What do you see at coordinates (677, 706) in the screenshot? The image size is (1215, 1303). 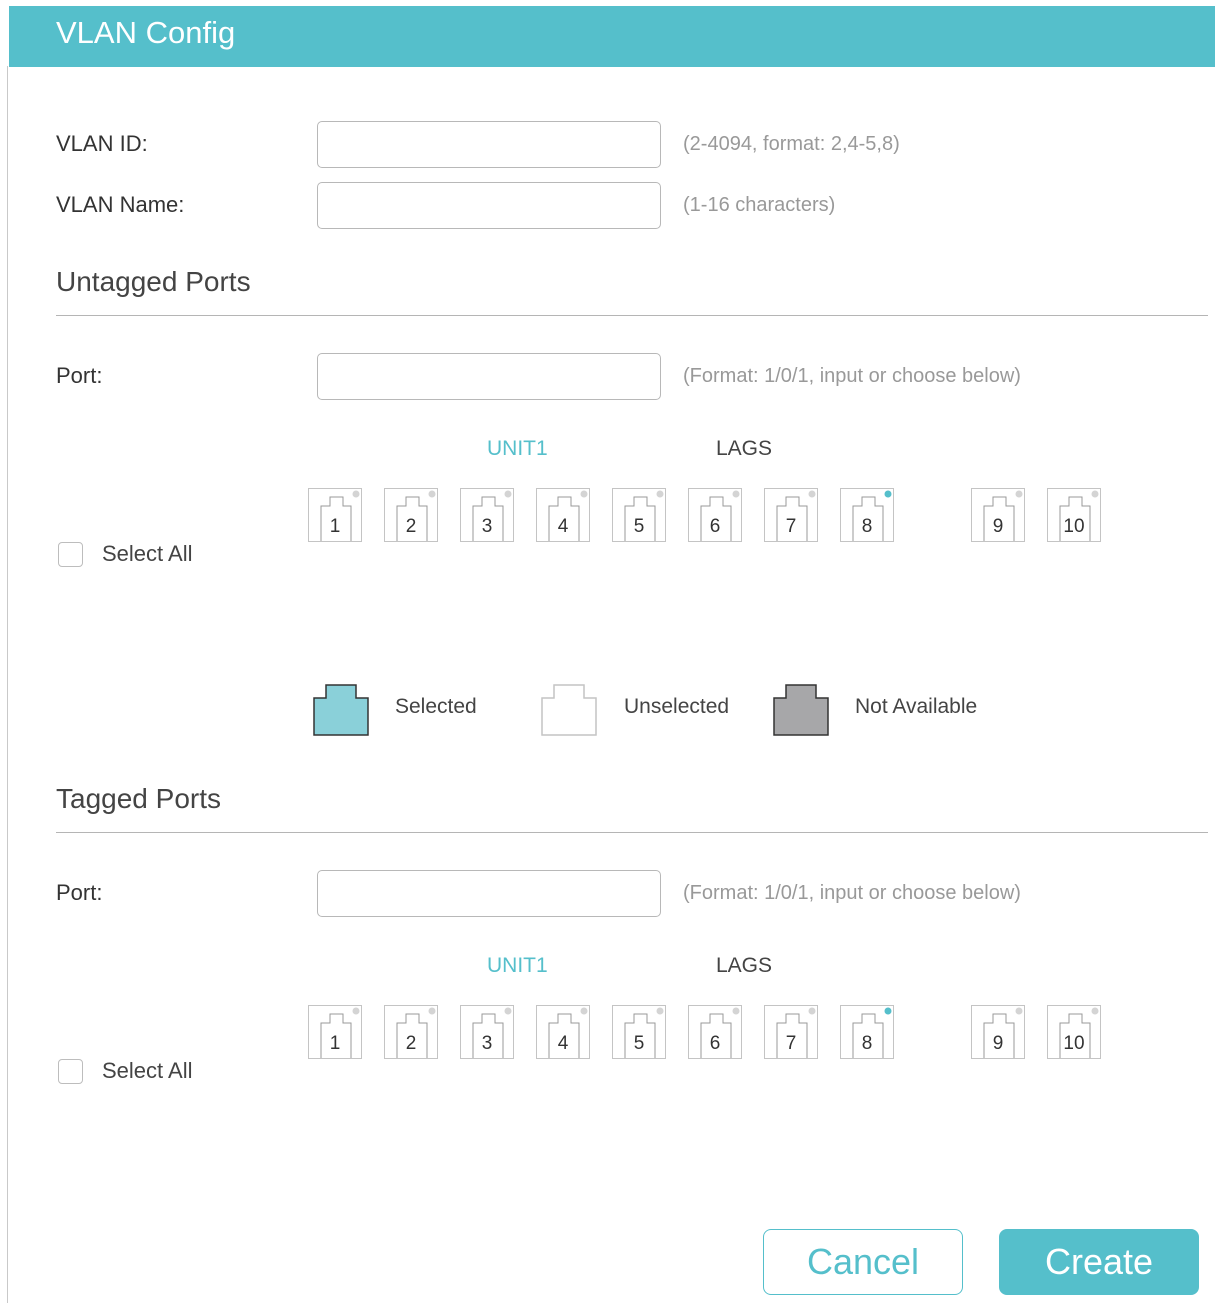 I see `legend-unselected-label: Unselected` at bounding box center [677, 706].